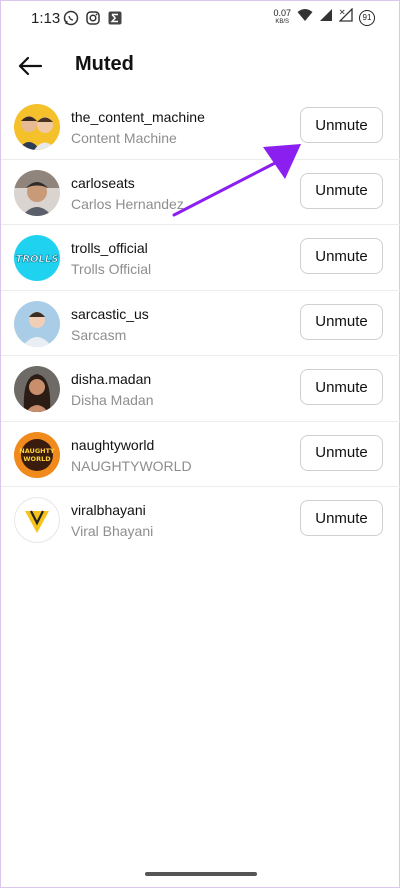 The height and width of the screenshot is (889, 400). What do you see at coordinates (112, 379) in the screenshot?
I see `account-username: disha.madan` at bounding box center [112, 379].